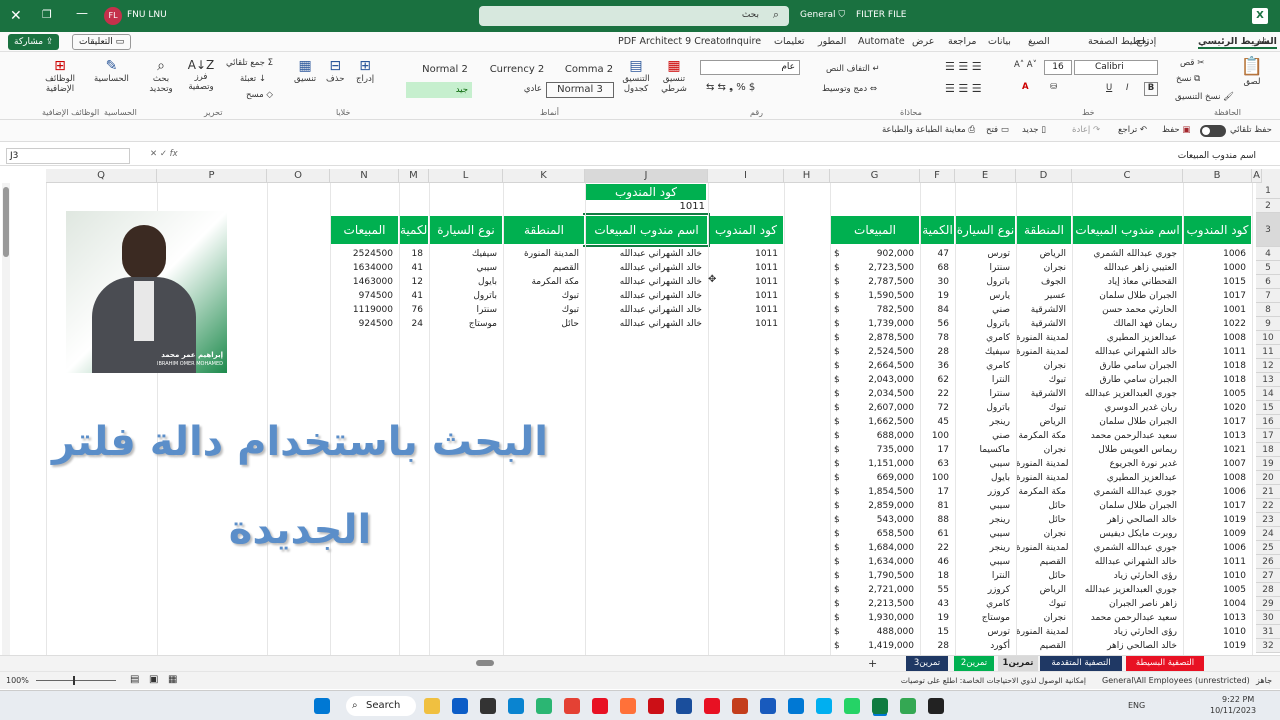  I want to click on row-header: 2, so click(1268, 206).